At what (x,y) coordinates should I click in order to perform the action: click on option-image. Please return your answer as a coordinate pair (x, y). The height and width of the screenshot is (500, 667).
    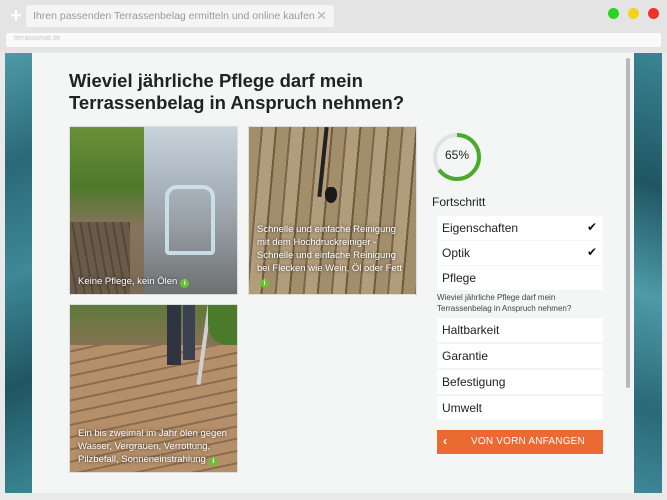
    Looking at the image, I should click on (153, 210).